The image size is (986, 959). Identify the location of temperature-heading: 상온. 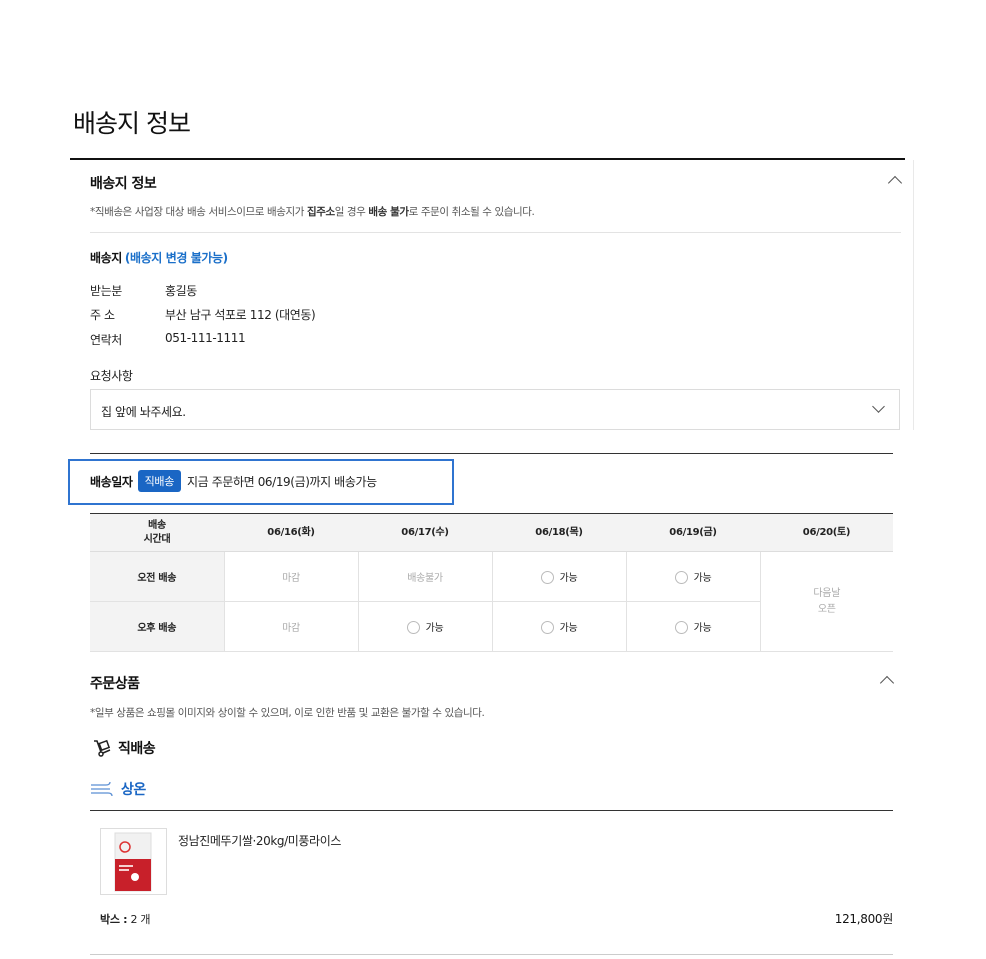
(118, 789).